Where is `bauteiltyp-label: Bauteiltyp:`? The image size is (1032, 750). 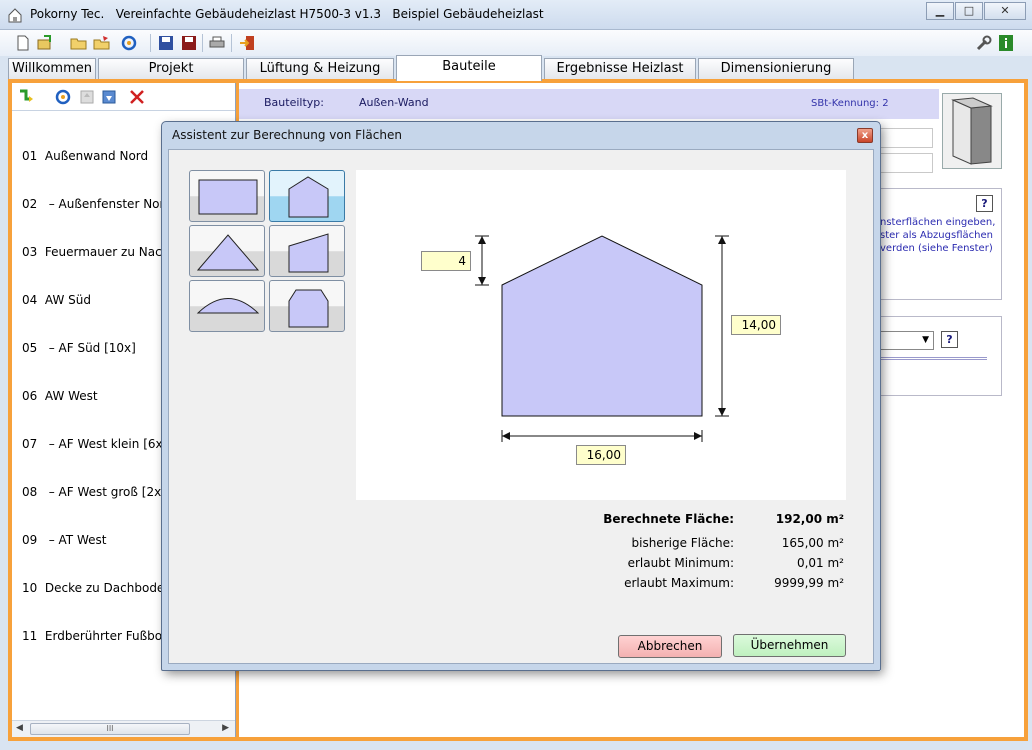 bauteiltyp-label: Bauteiltyp: is located at coordinates (294, 102).